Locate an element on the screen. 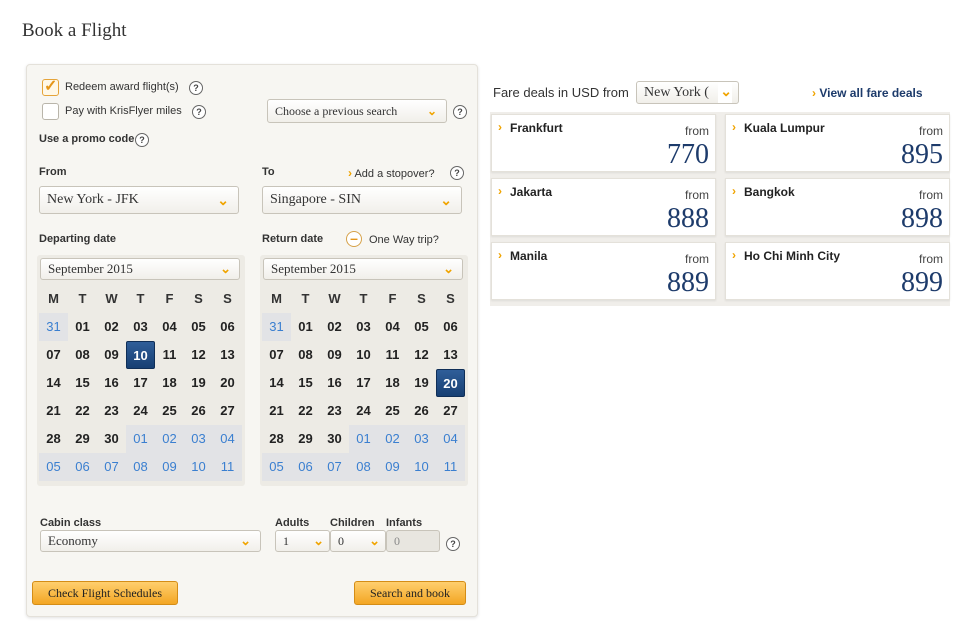  previous-search-help-icon: ? is located at coordinates (460, 112).